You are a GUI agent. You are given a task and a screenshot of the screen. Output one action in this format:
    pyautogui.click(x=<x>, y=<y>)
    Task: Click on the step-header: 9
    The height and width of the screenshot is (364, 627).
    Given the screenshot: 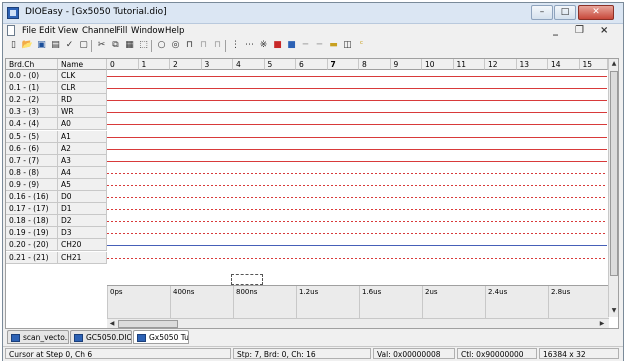 What is the action you would take?
    pyautogui.click(x=406, y=64)
    